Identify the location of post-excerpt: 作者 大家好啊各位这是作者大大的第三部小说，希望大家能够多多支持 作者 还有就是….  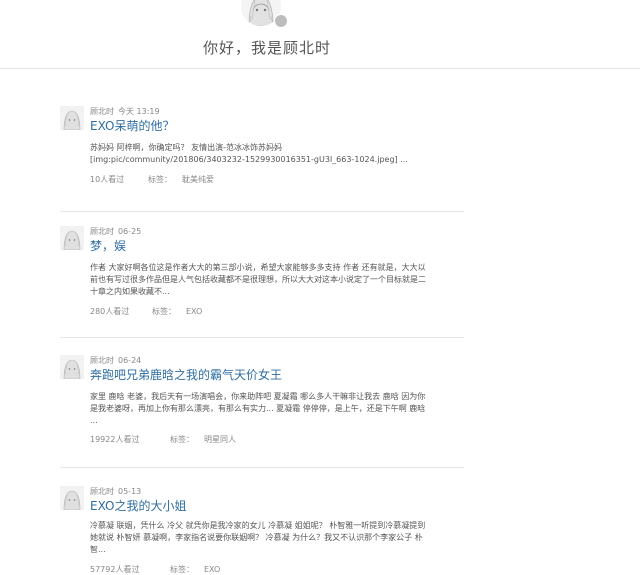
(277, 280).